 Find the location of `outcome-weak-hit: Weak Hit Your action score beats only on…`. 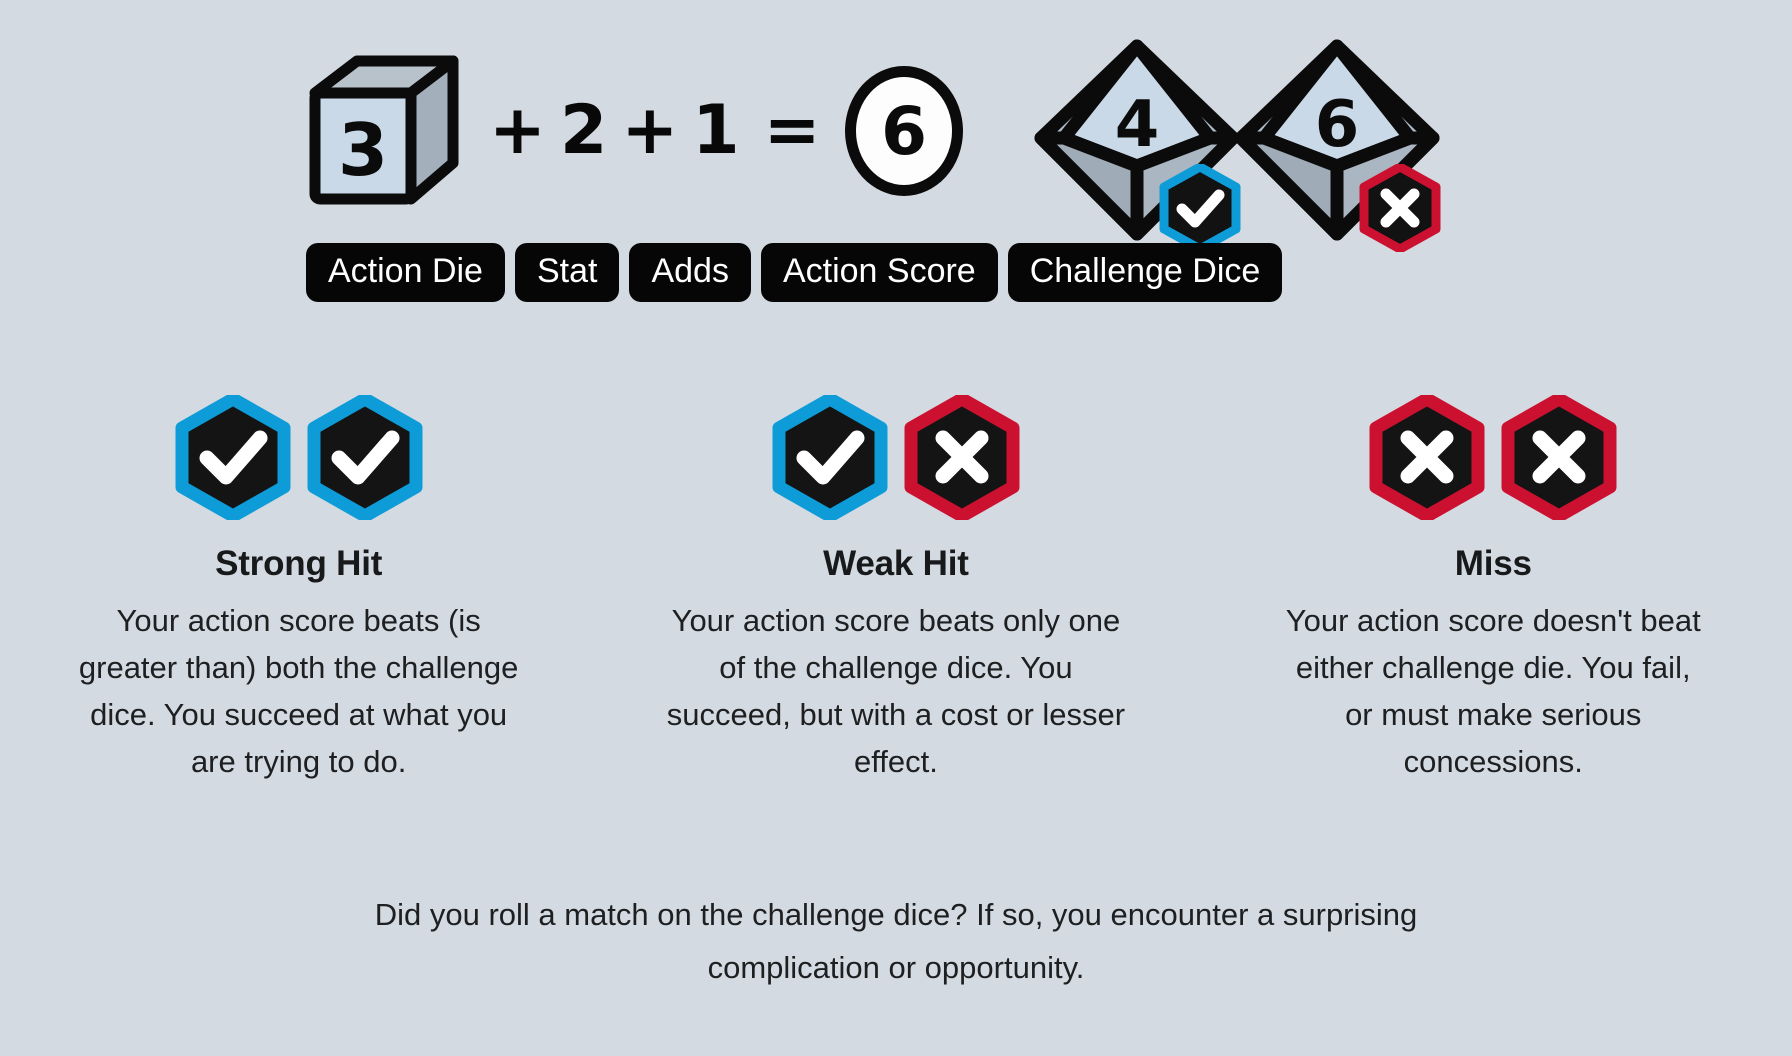

outcome-weak-hit: Weak Hit Your action score beats only on… is located at coordinates (895, 590).